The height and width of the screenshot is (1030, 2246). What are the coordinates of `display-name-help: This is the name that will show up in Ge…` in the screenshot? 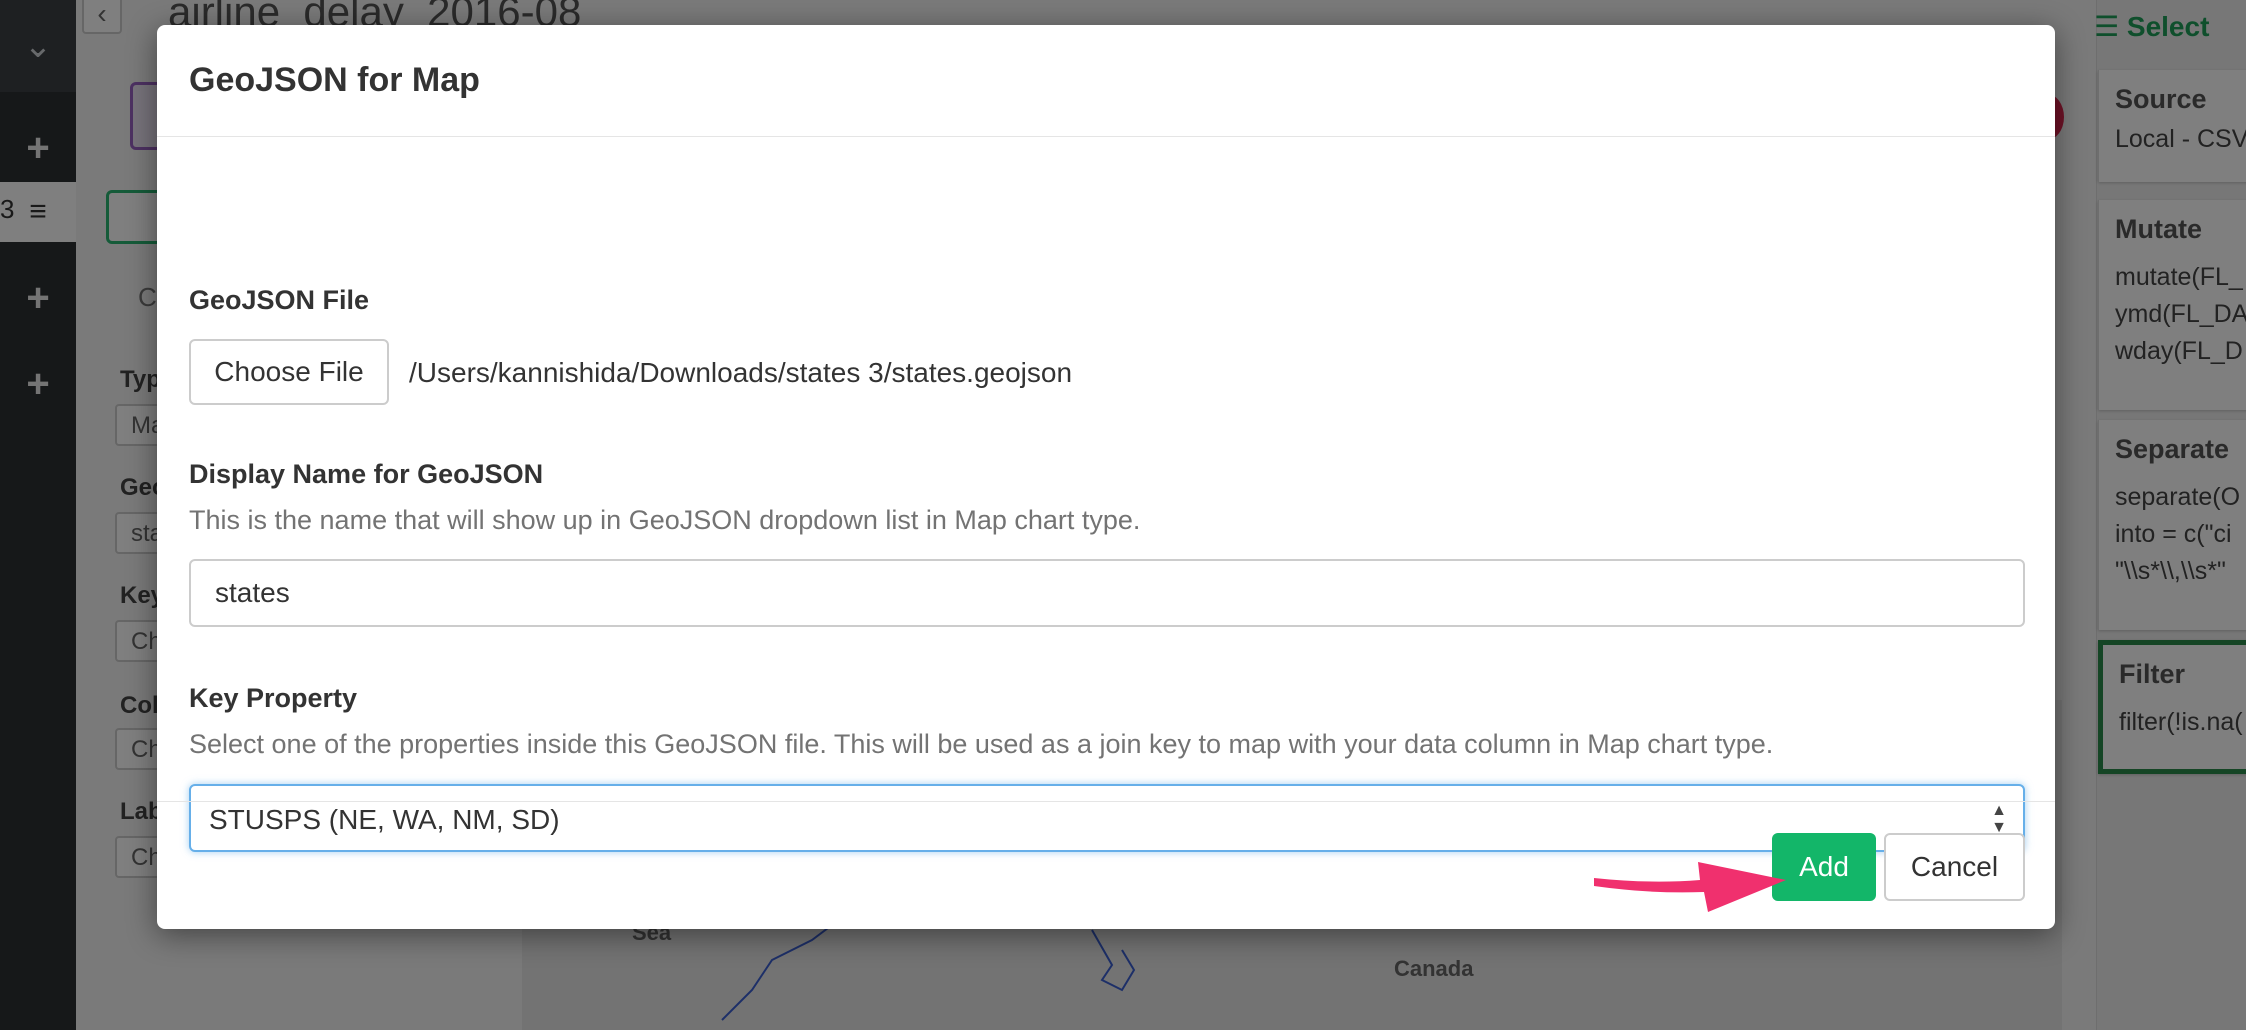 It's located at (665, 520).